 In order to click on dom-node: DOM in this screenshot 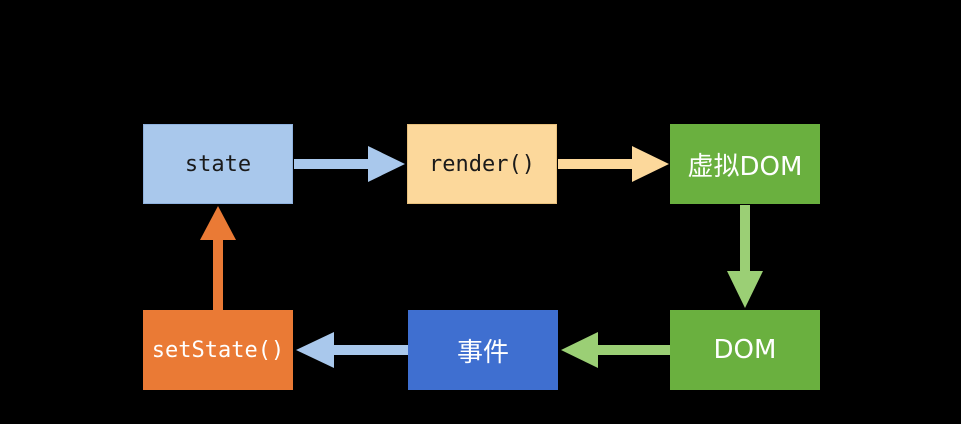, I will do `click(745, 350)`.